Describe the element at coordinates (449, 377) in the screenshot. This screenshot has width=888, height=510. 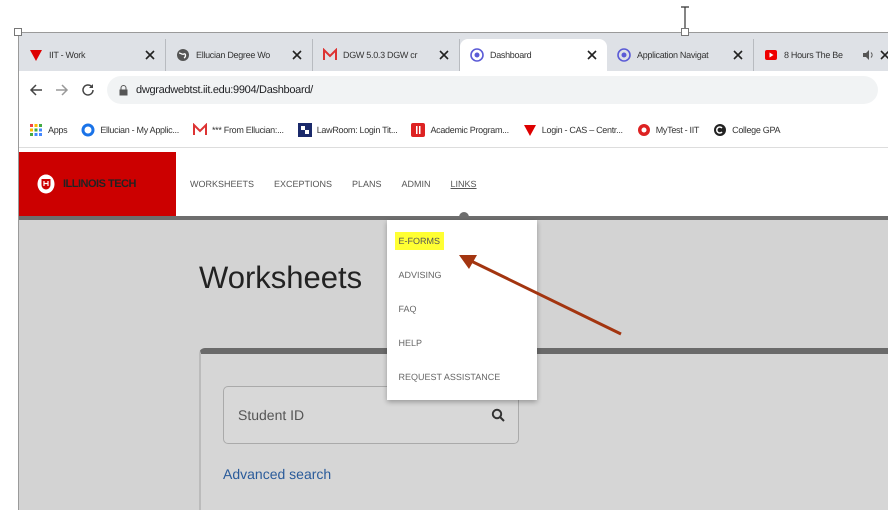
I see `menu-item: REQUEST ASSISTANCE` at that location.